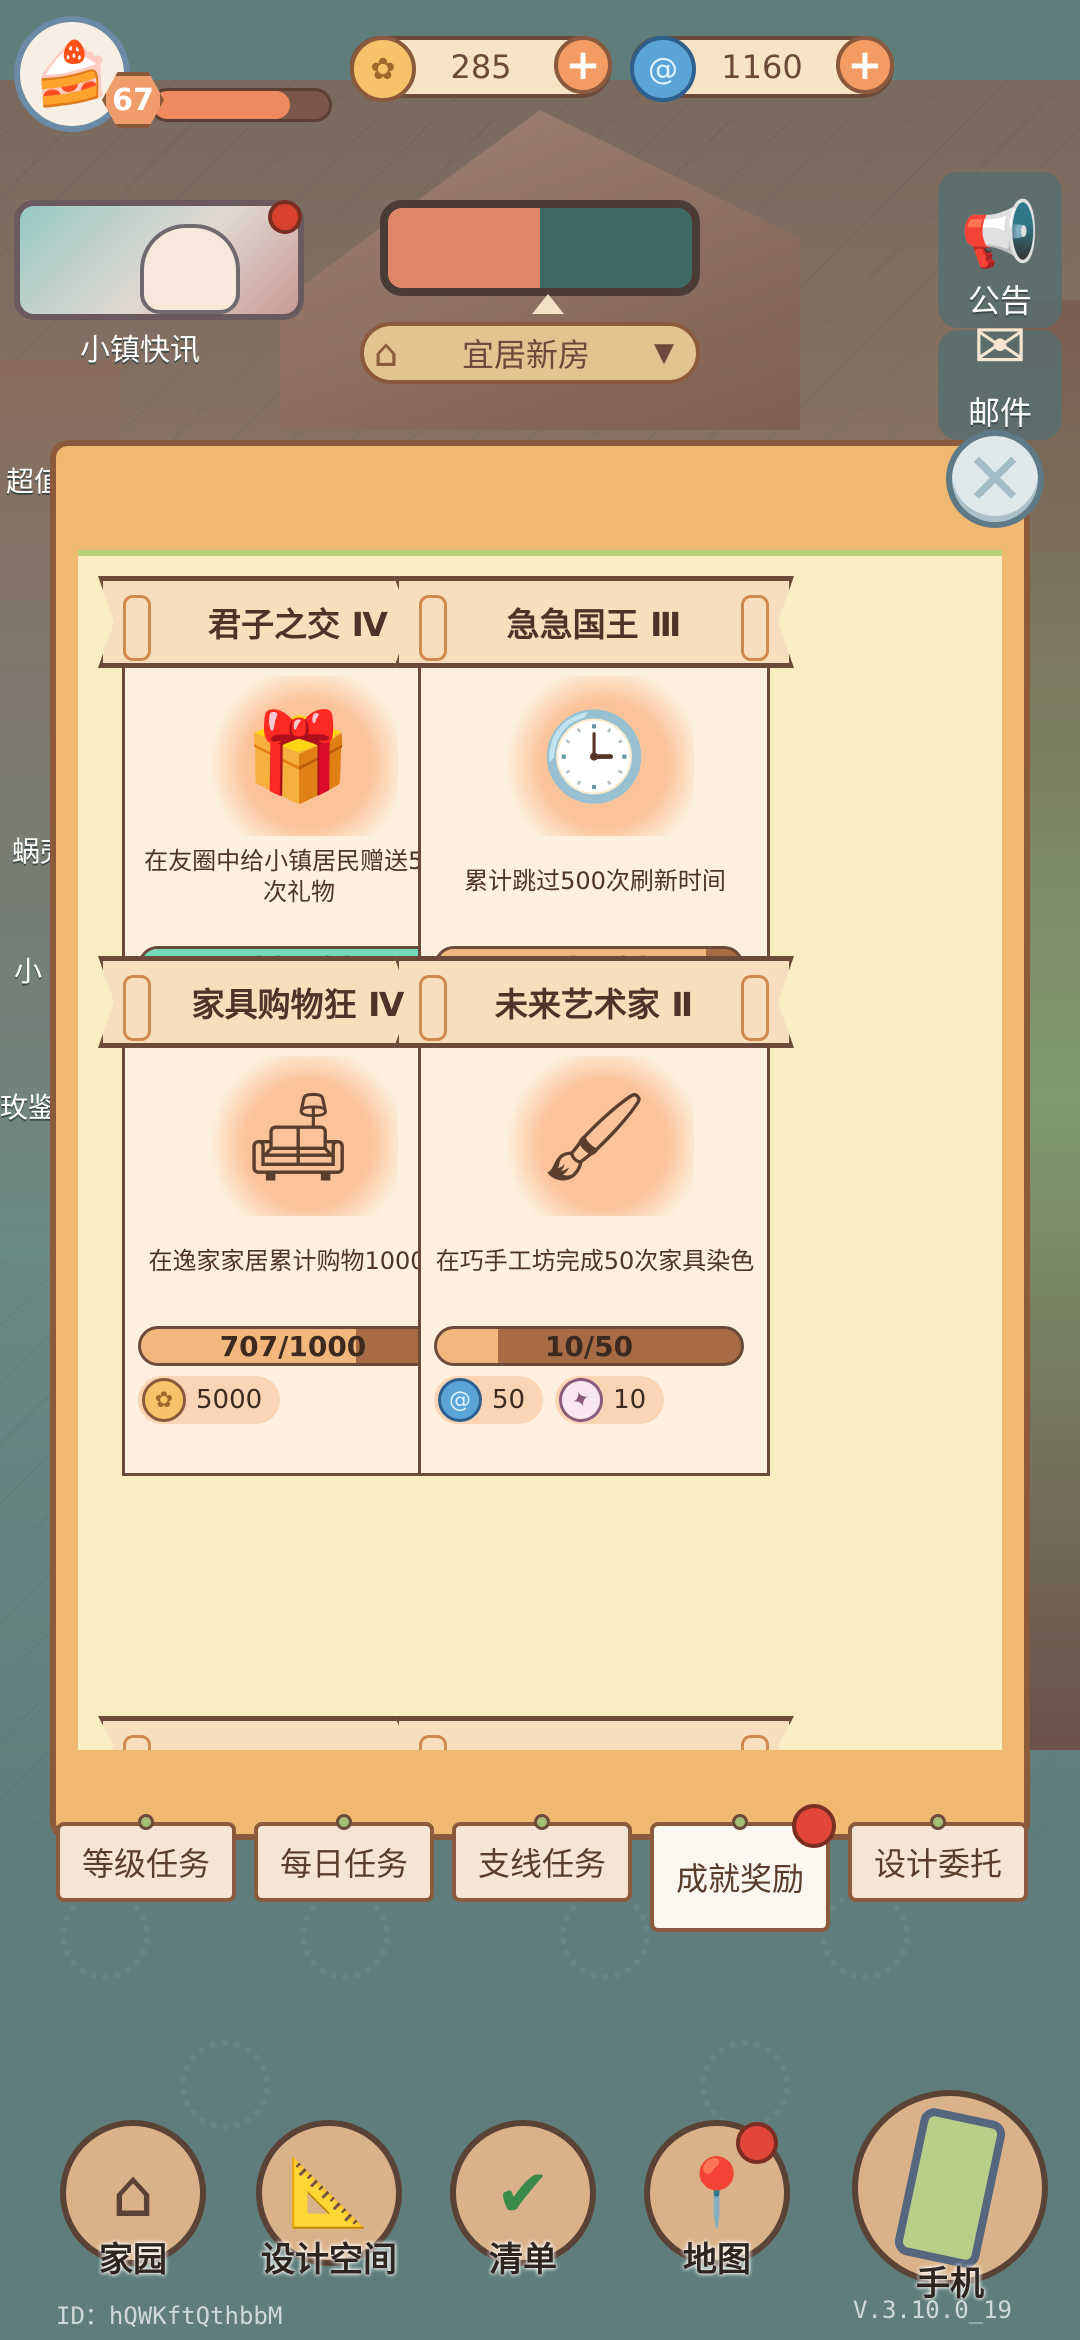  I want to click on tab-label: 等级任务, so click(145, 1864).